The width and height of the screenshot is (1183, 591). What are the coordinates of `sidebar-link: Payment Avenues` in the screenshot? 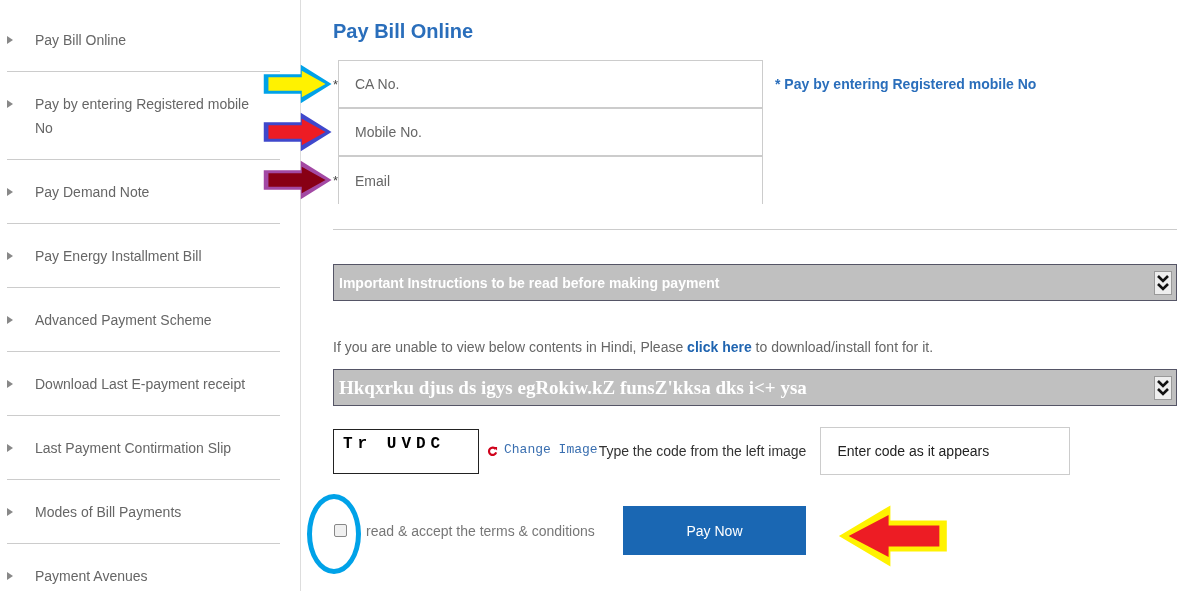 It's located at (91, 576).